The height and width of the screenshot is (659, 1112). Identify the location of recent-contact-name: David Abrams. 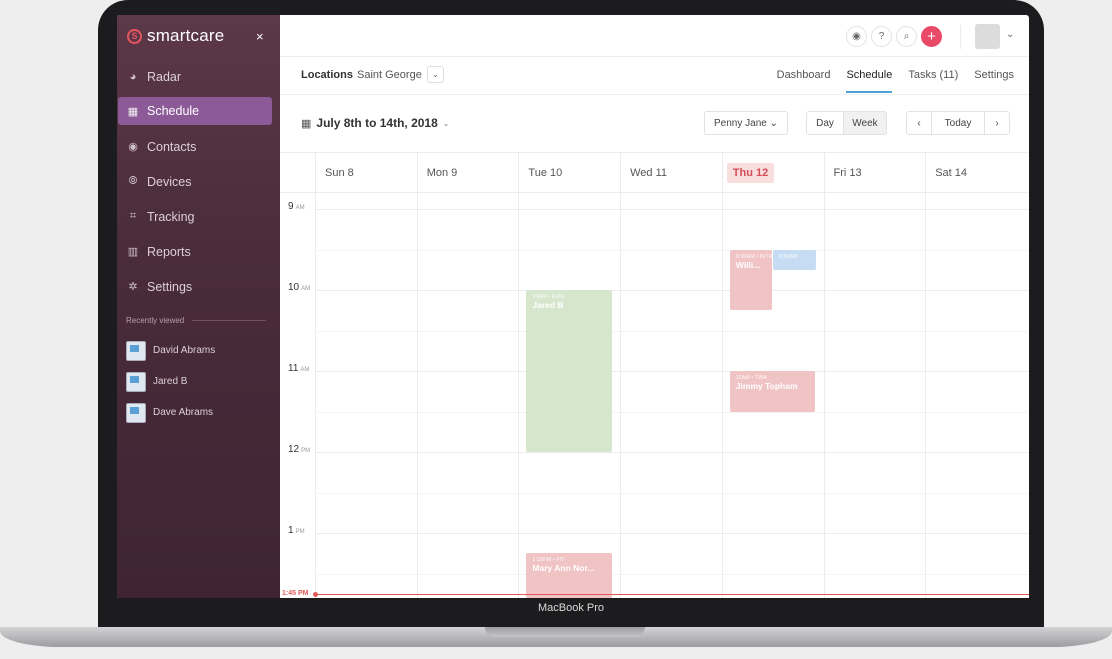
(184, 350).